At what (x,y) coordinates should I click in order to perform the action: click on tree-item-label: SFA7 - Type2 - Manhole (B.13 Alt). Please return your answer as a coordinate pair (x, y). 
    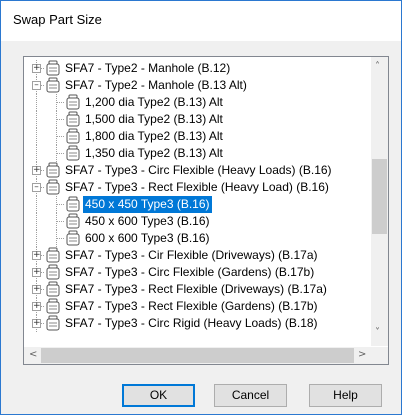
    Looking at the image, I should click on (156, 85).